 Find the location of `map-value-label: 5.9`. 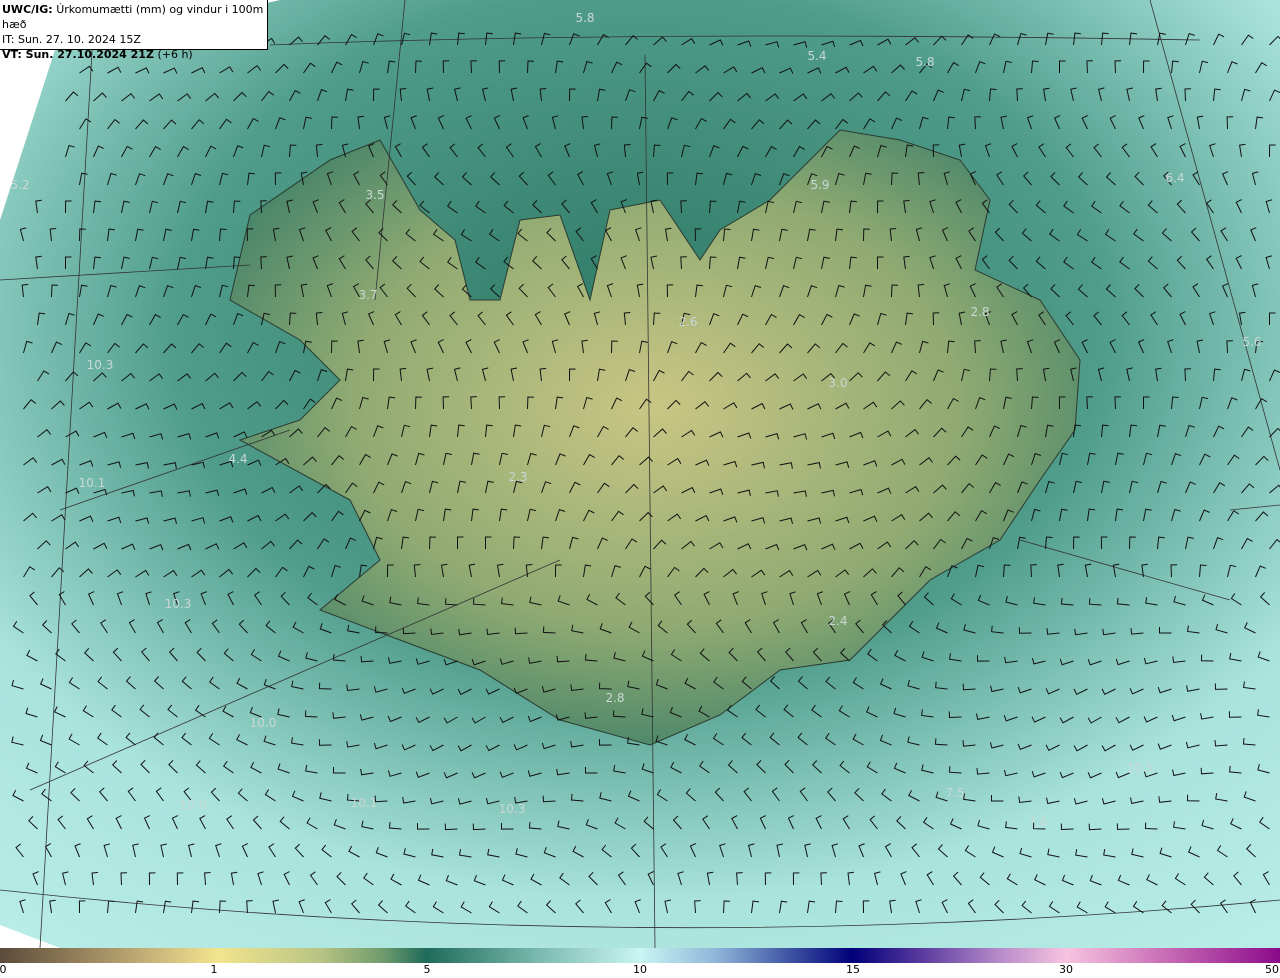

map-value-label: 5.9 is located at coordinates (819, 185).